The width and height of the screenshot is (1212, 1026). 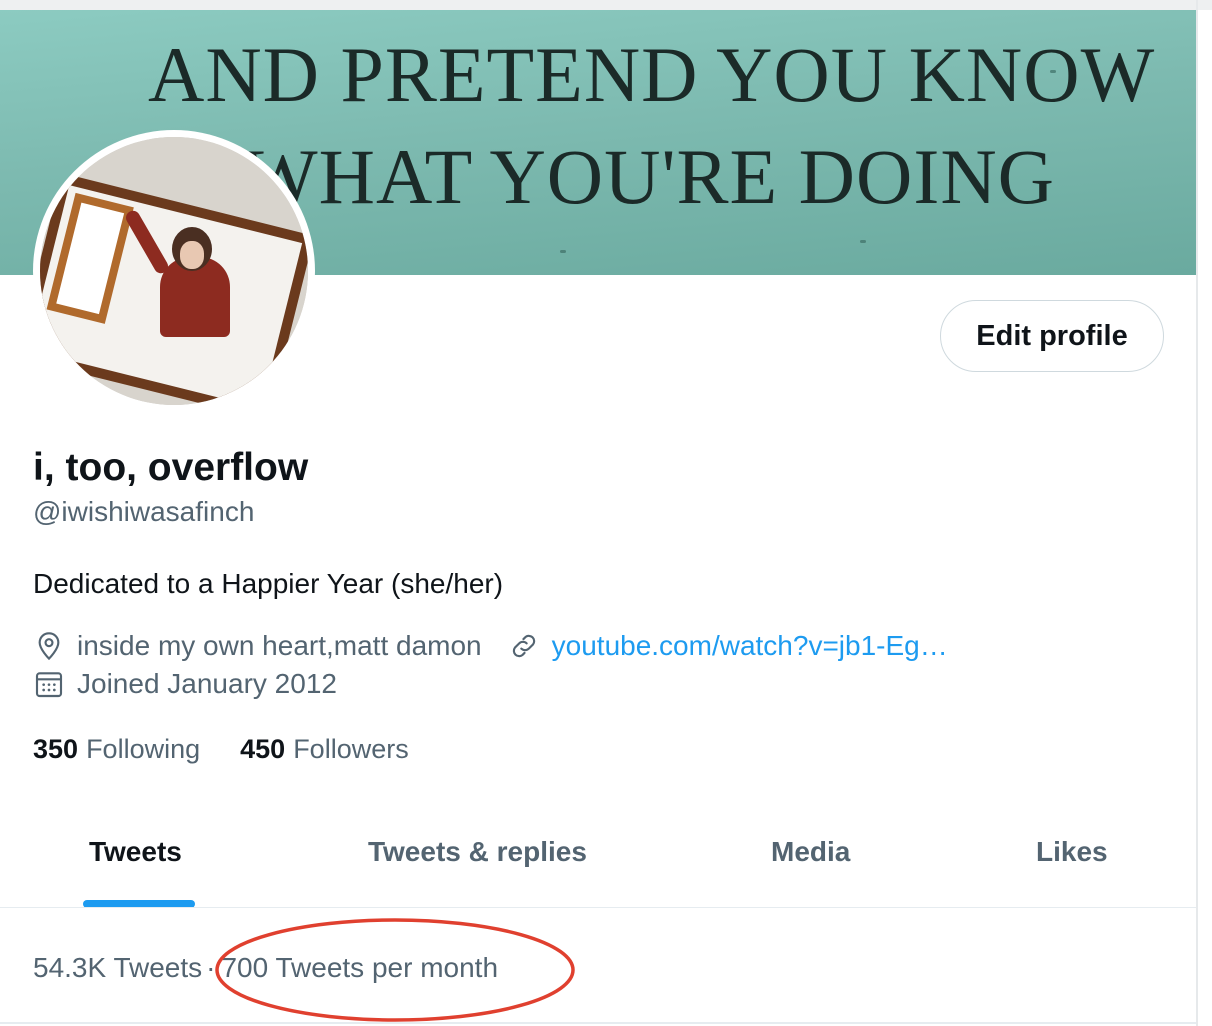 What do you see at coordinates (207, 683) in the screenshot?
I see `joined-text: Joined January 2012` at bounding box center [207, 683].